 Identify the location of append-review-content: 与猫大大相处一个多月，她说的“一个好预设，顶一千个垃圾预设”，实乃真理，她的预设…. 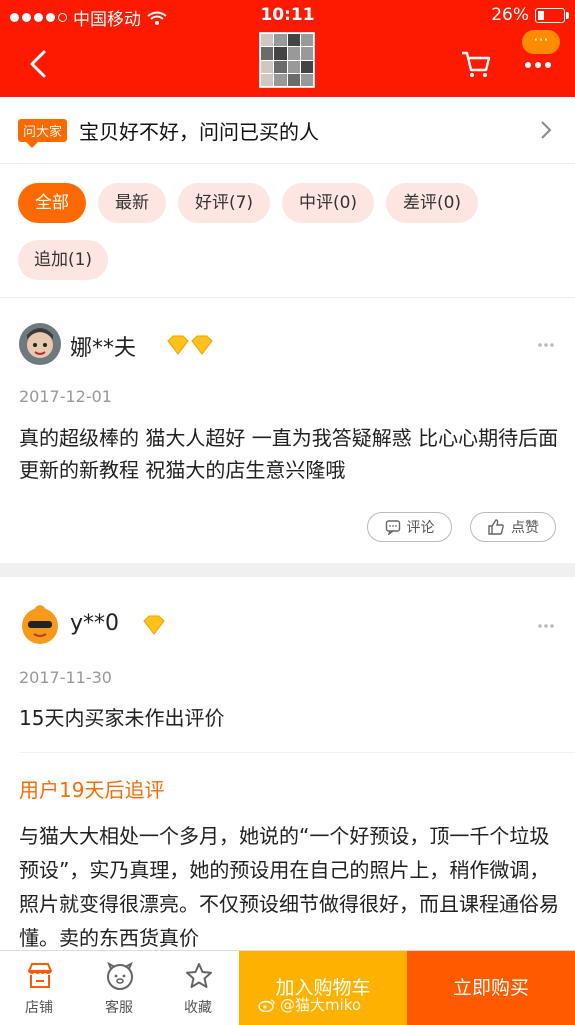
(289, 887).